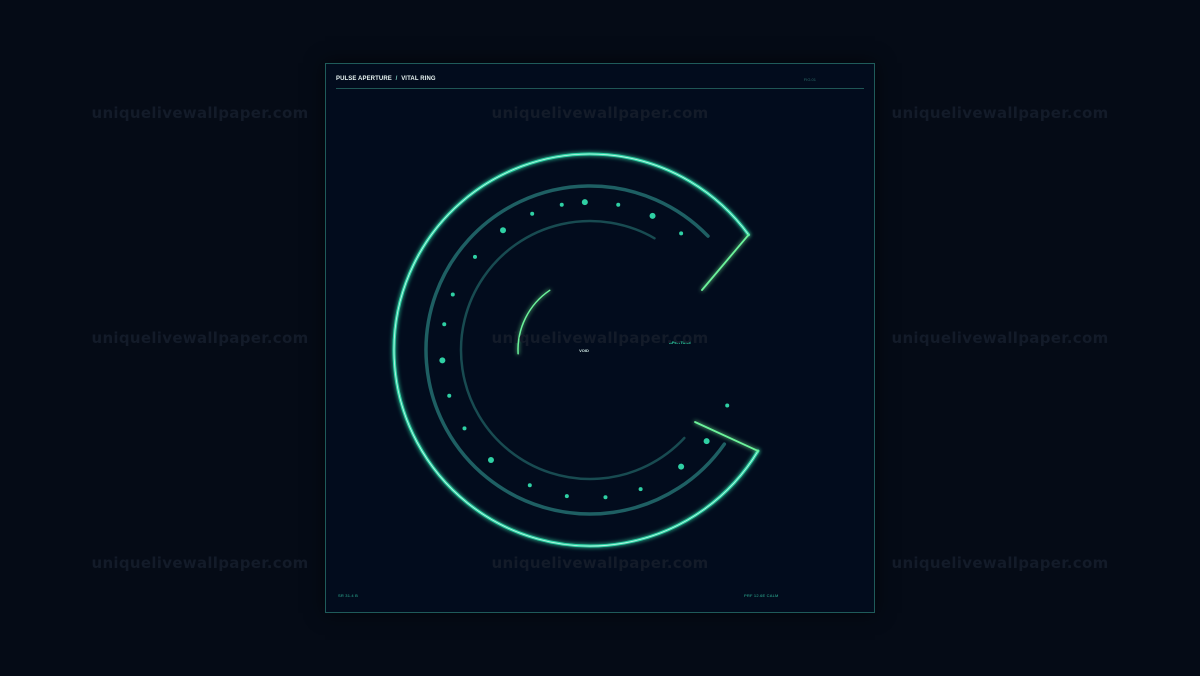  Describe the element at coordinates (726, 436) in the screenshot. I see `aperture-line-bottom` at that location.